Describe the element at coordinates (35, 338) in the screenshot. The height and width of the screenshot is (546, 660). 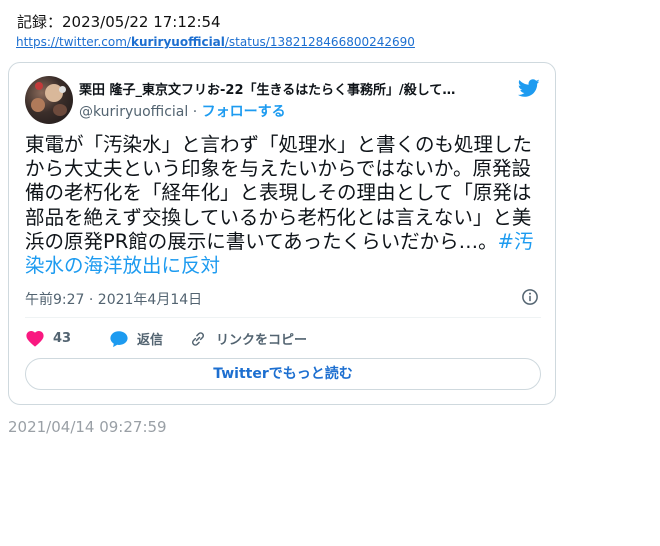
I see `heart-icon` at that location.